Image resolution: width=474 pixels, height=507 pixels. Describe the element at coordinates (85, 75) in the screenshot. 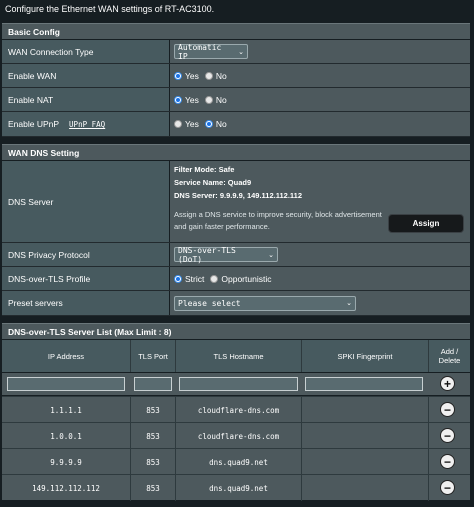

I see `enable-wan-label: Enable WAN` at that location.